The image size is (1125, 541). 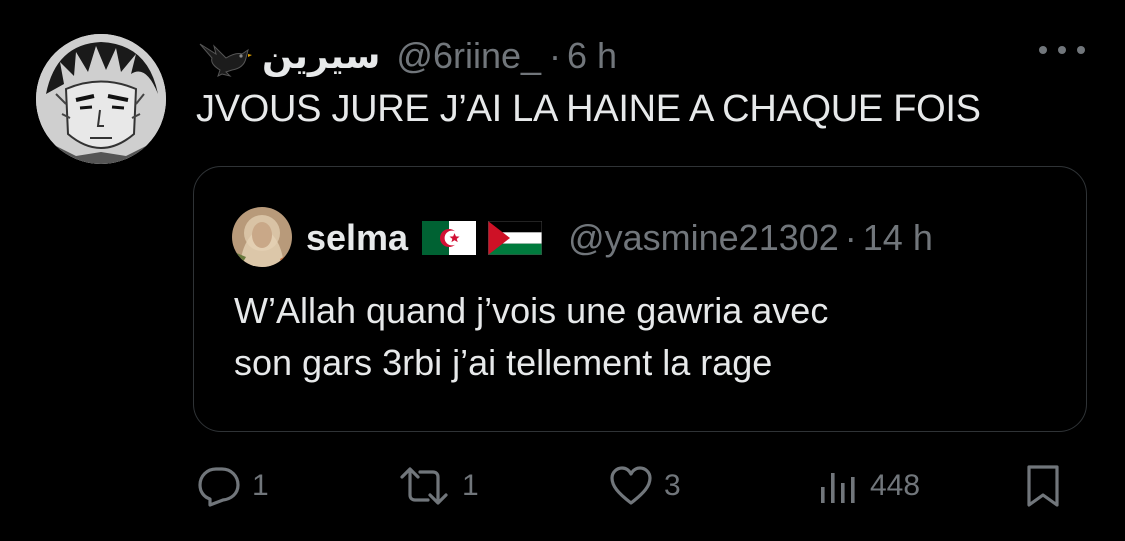 I want to click on like-count: 3, so click(x=672, y=485).